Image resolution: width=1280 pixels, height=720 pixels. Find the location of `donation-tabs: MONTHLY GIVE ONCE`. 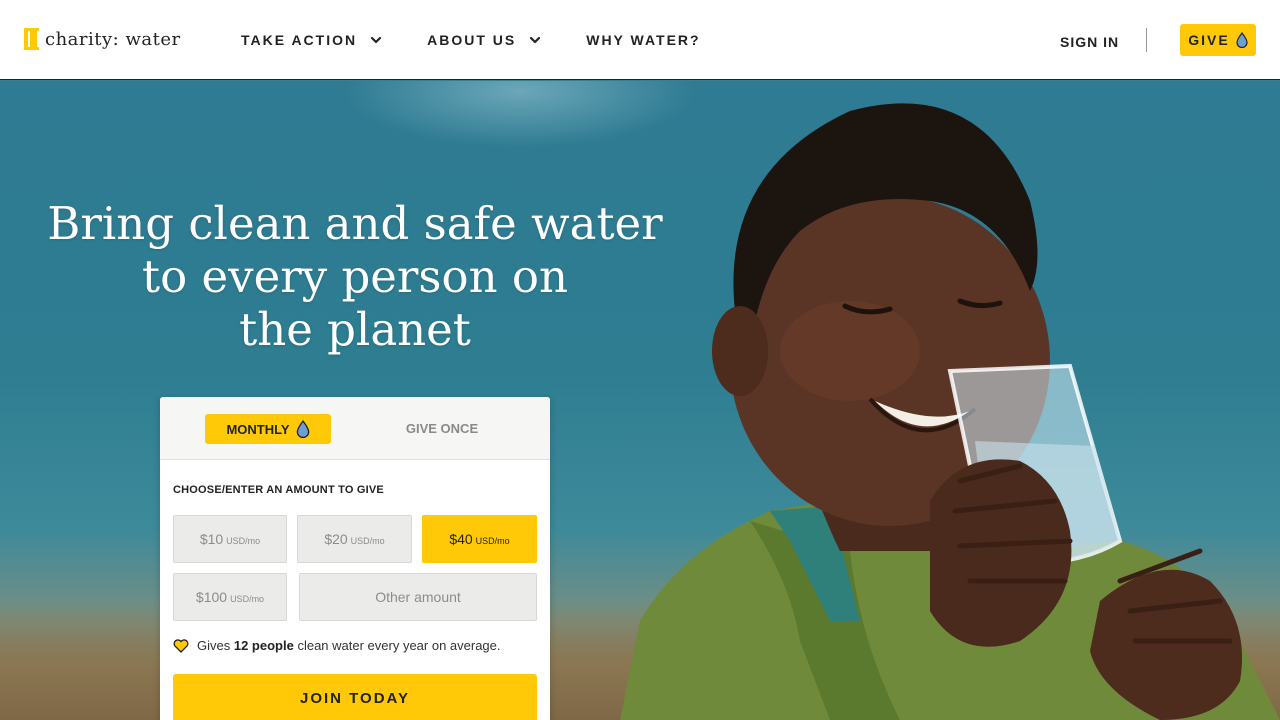

donation-tabs: MONTHLY GIVE ONCE is located at coordinates (355, 428).